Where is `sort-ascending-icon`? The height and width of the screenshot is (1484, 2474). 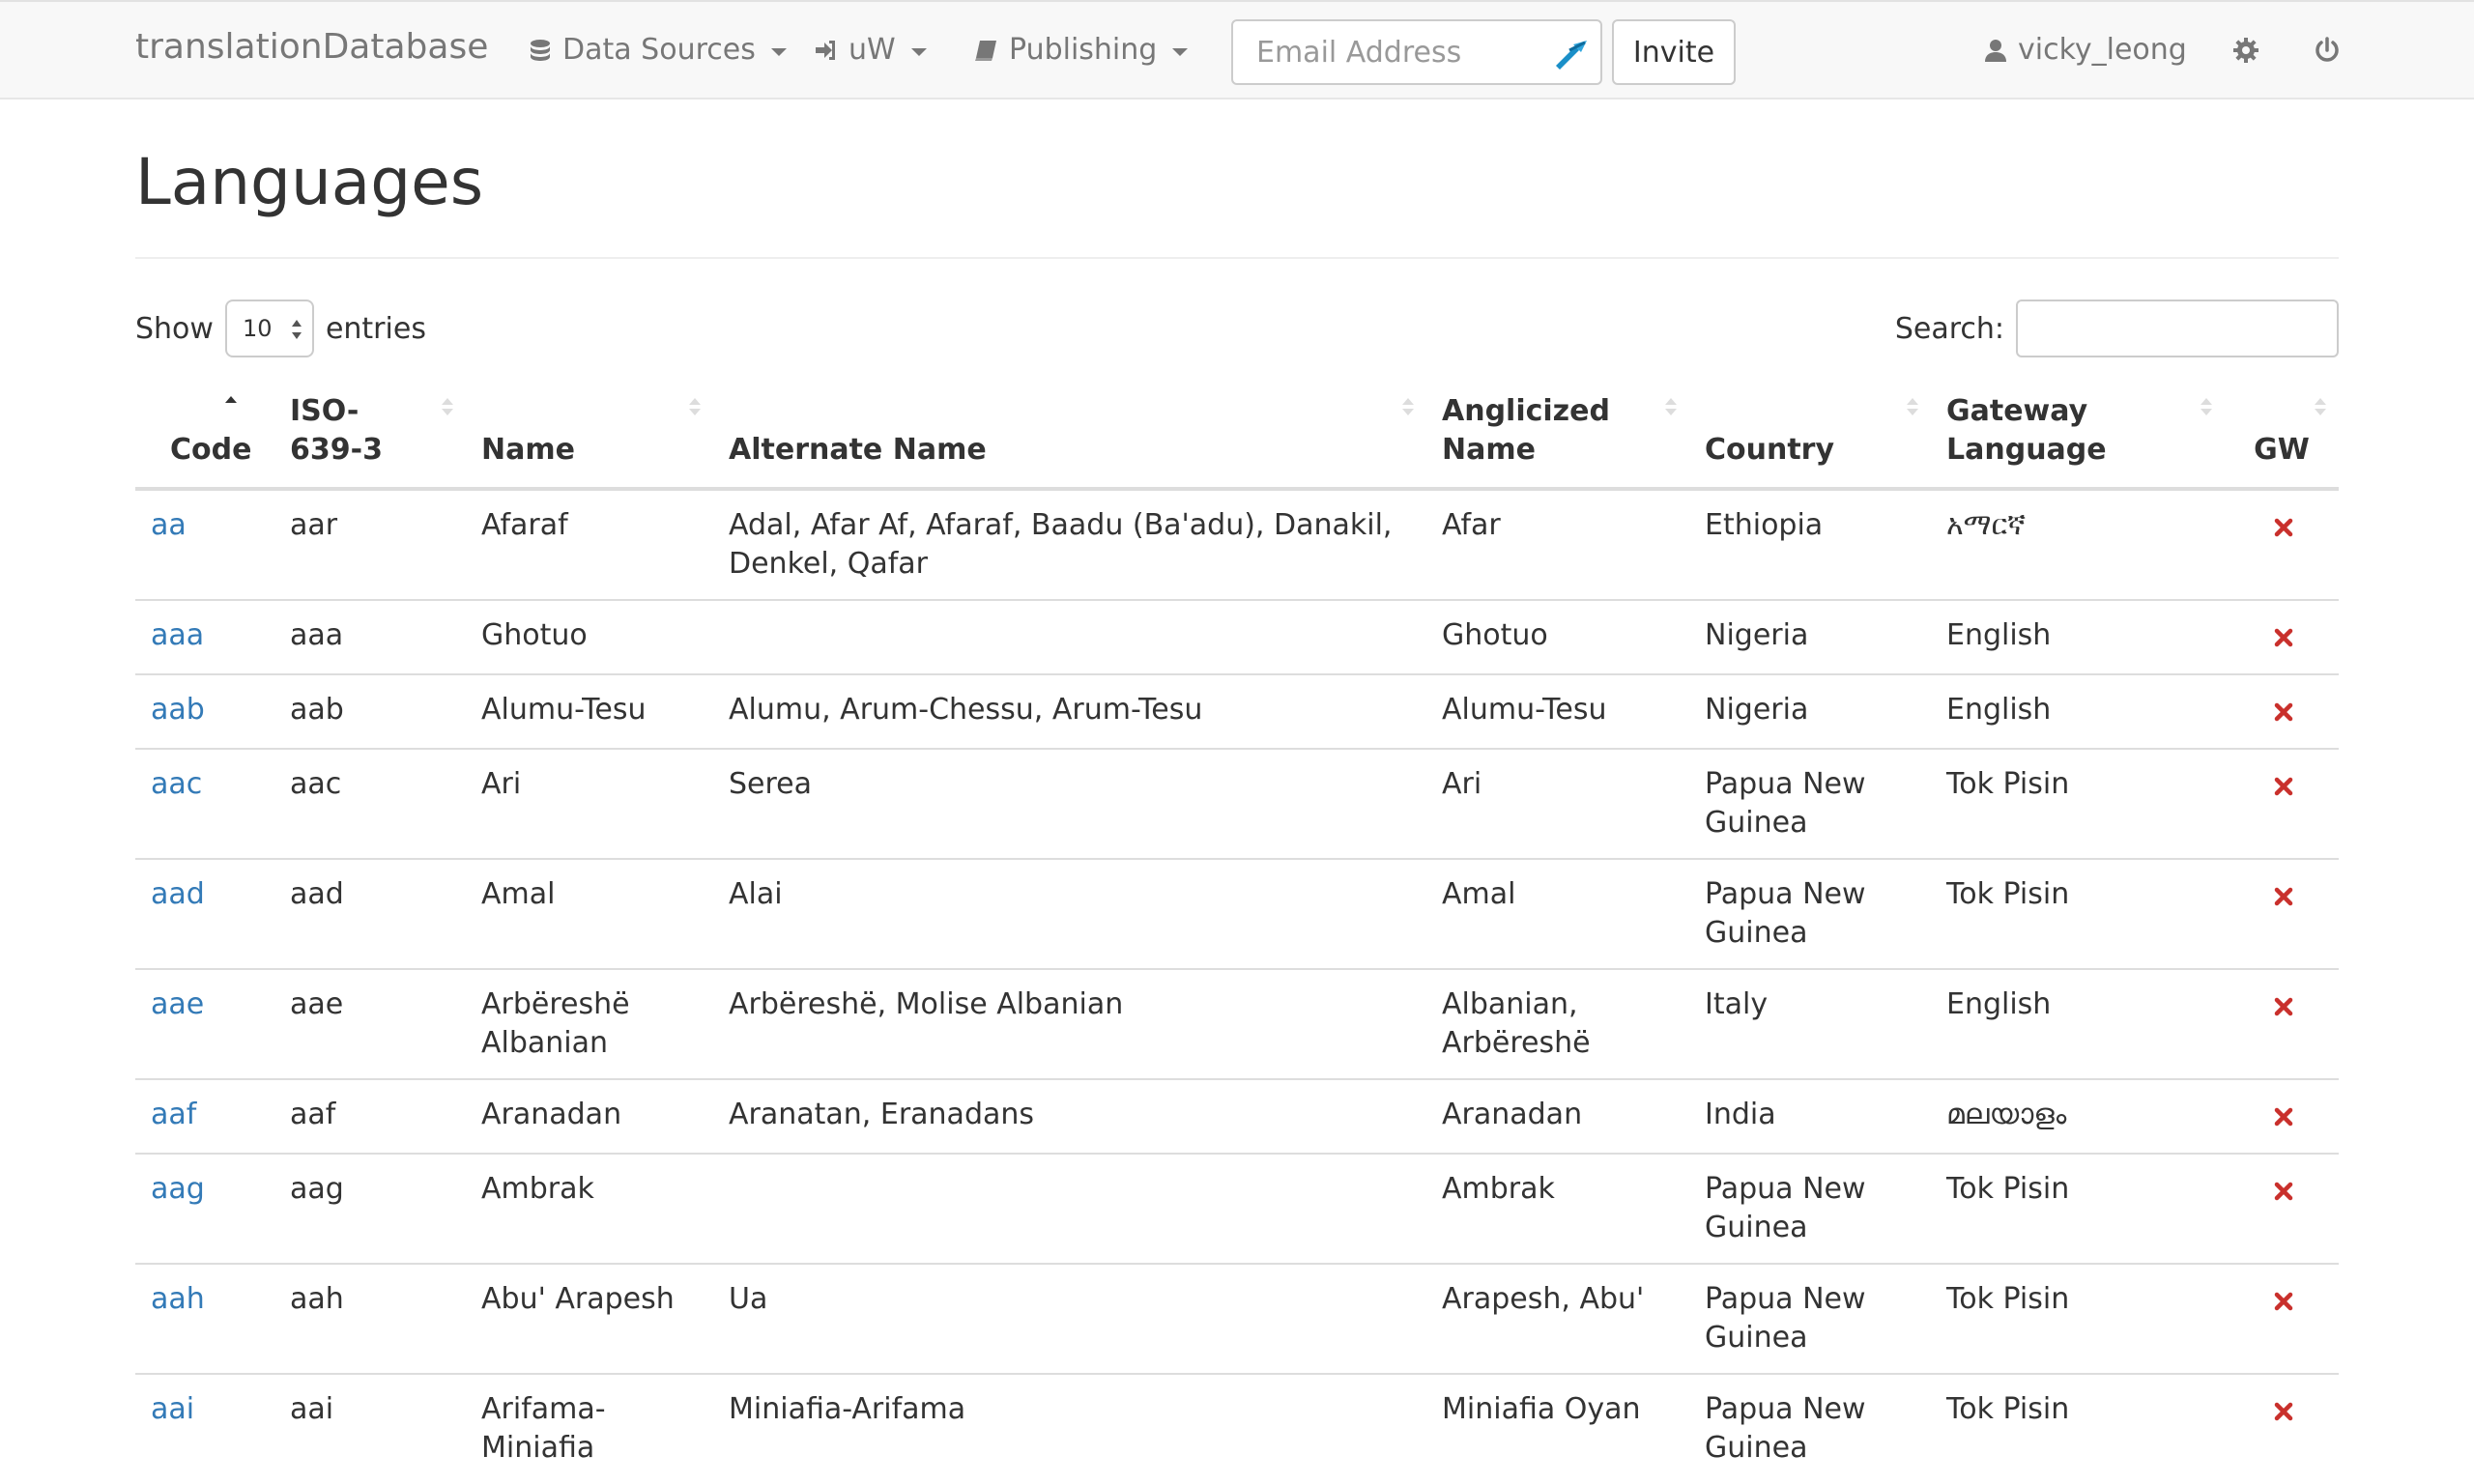
sort-ascending-icon is located at coordinates (231, 400).